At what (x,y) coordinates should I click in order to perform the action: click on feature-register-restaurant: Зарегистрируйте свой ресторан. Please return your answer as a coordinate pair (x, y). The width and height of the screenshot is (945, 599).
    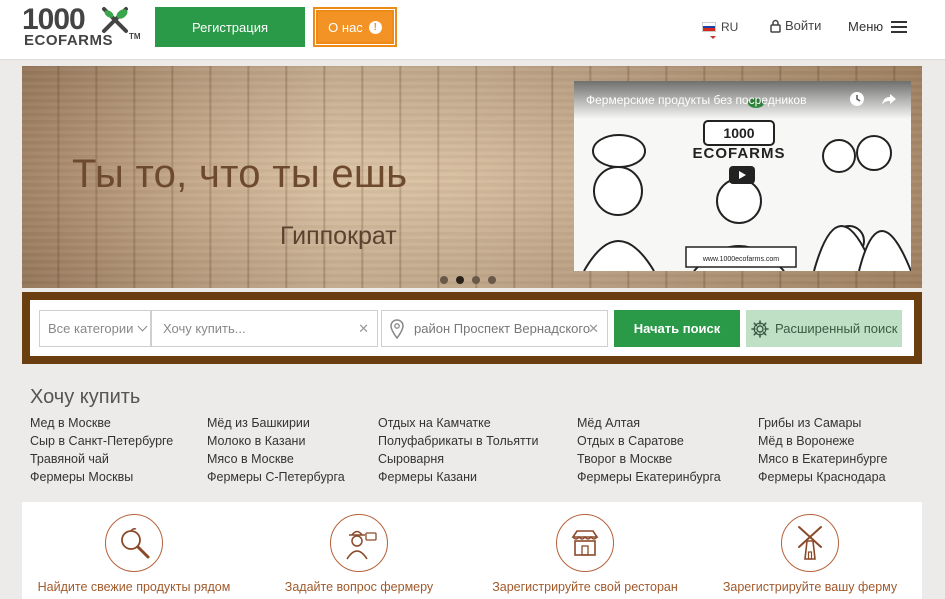
    Looking at the image, I should click on (585, 554).